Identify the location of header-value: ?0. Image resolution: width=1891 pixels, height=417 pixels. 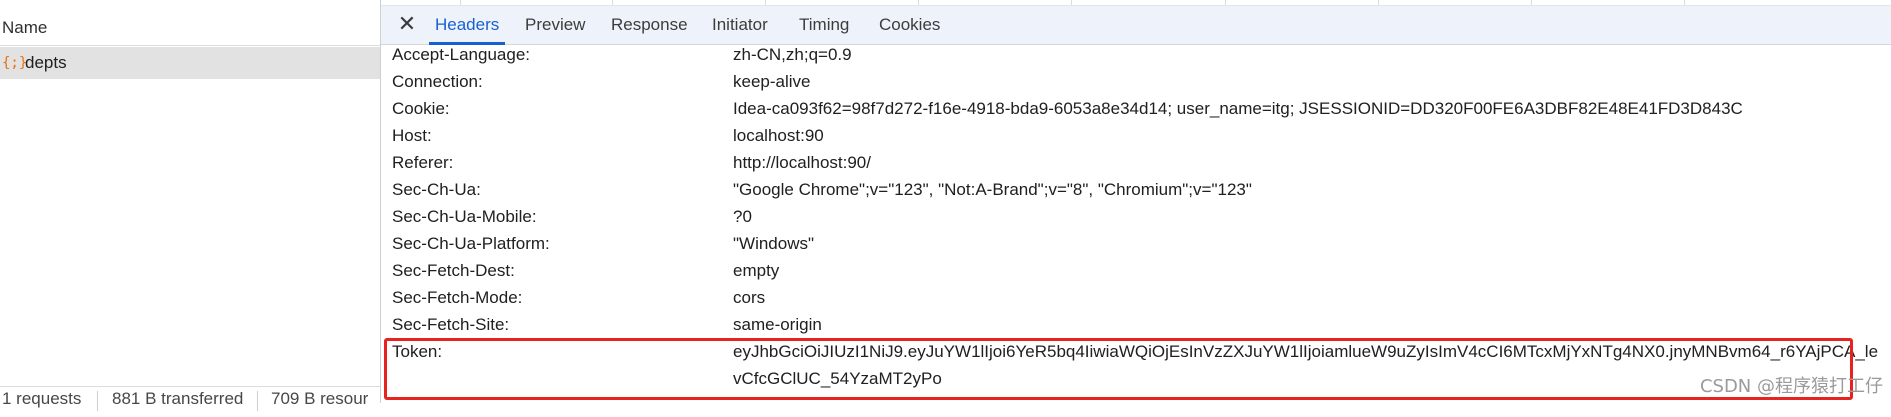
(742, 216).